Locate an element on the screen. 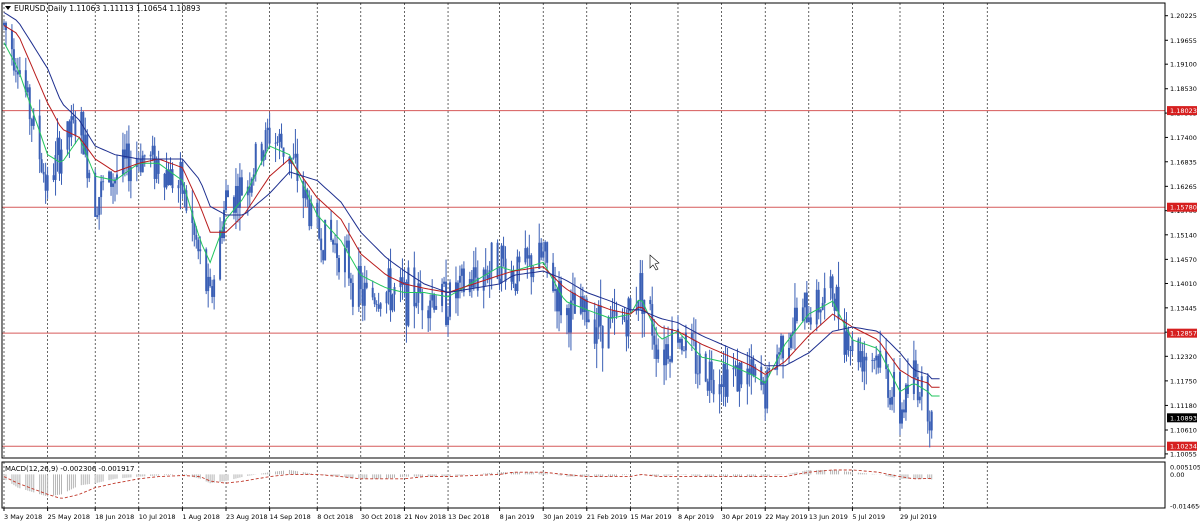  price-tick-label: 1.11750 is located at coordinates (1183, 381).